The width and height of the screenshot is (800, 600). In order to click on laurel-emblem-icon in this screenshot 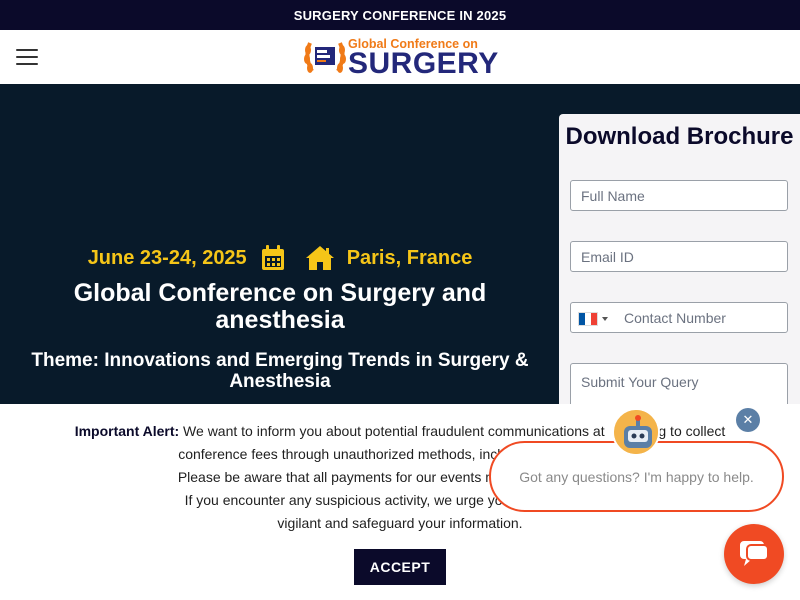, I will do `click(325, 57)`.